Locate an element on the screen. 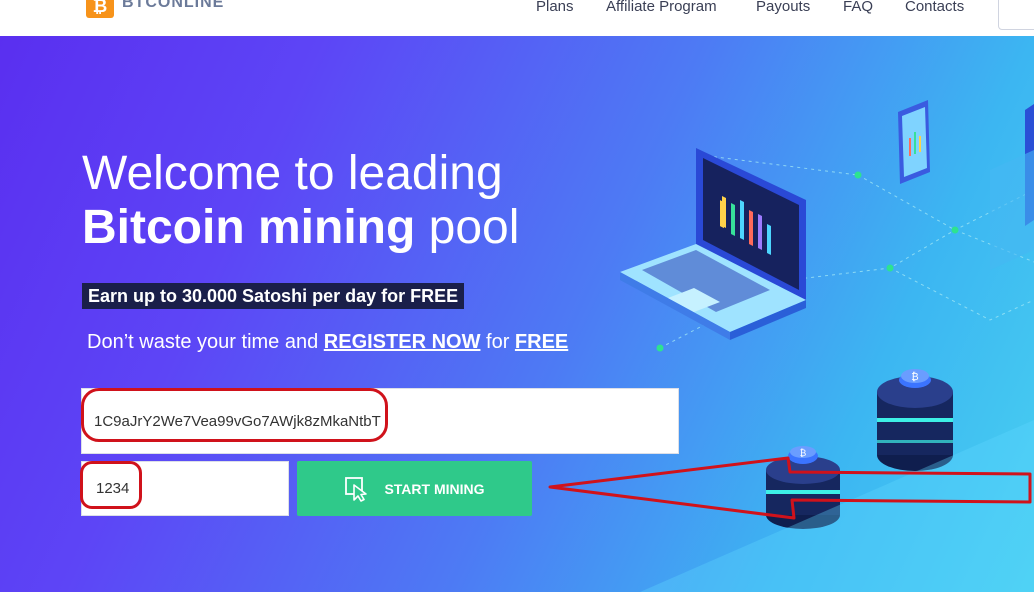 This screenshot has height=592, width=1034. hero-title-bold: Bitcoin mining is located at coordinates (249, 227).